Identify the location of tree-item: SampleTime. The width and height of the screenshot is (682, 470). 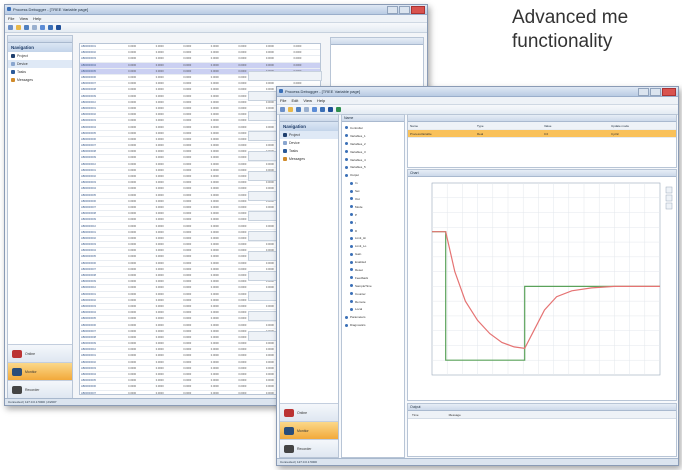
(374, 286).